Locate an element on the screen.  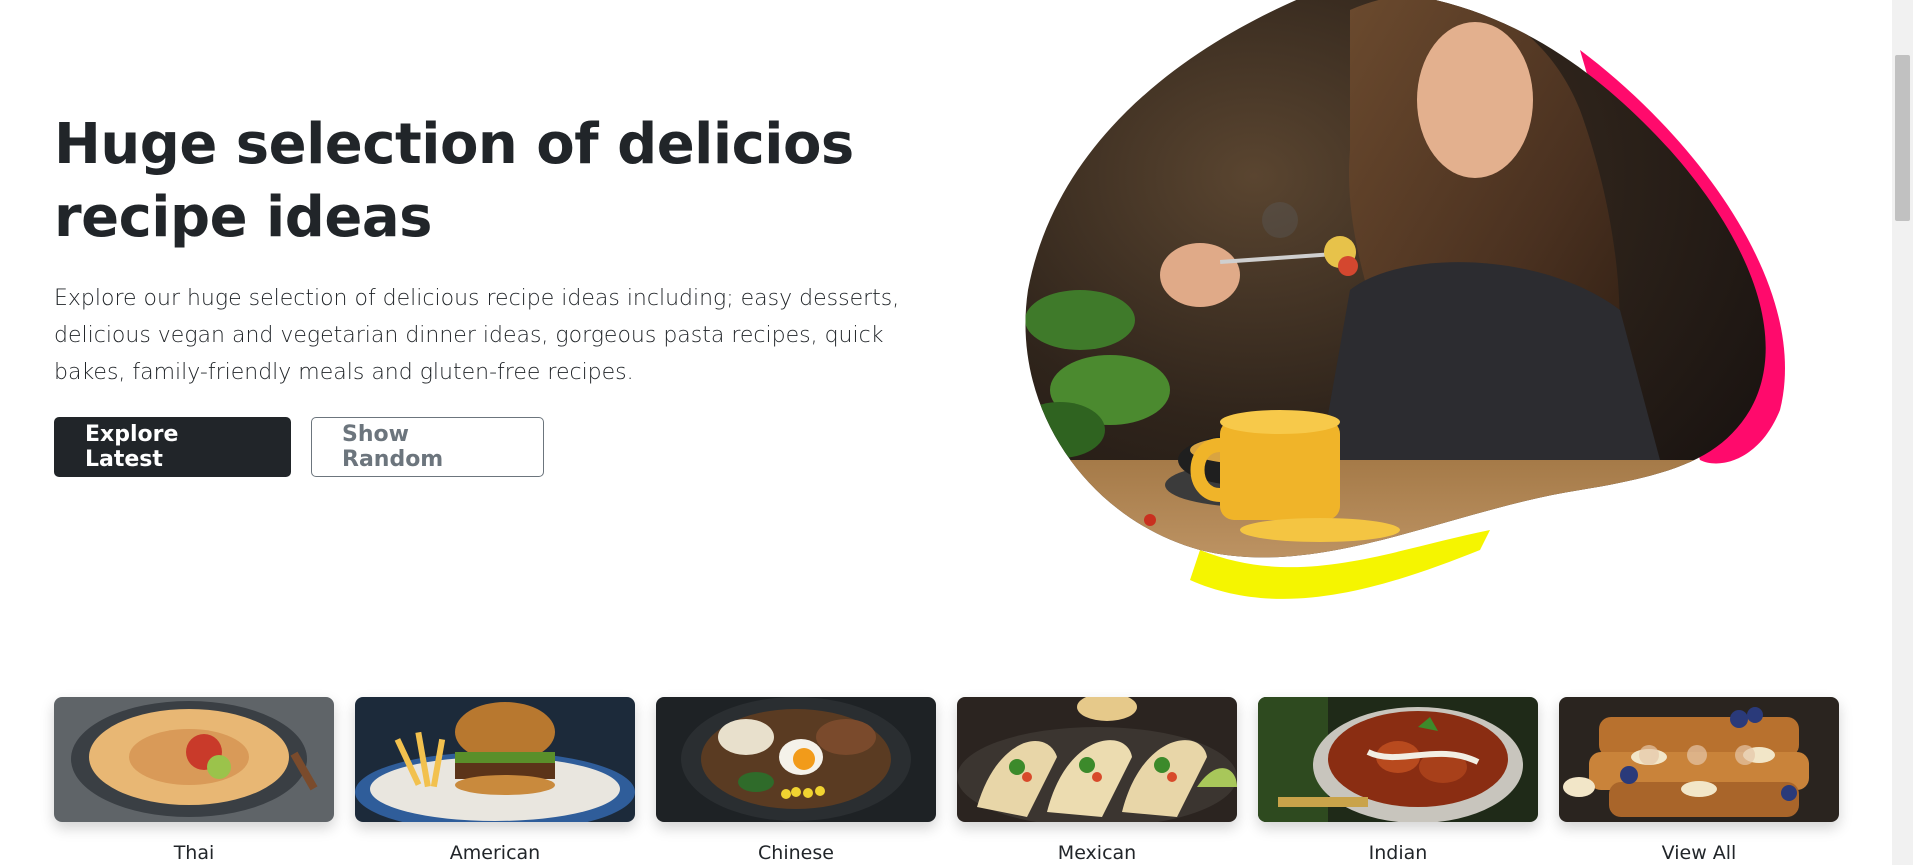
category-thai: Thai is located at coordinates (194, 780).